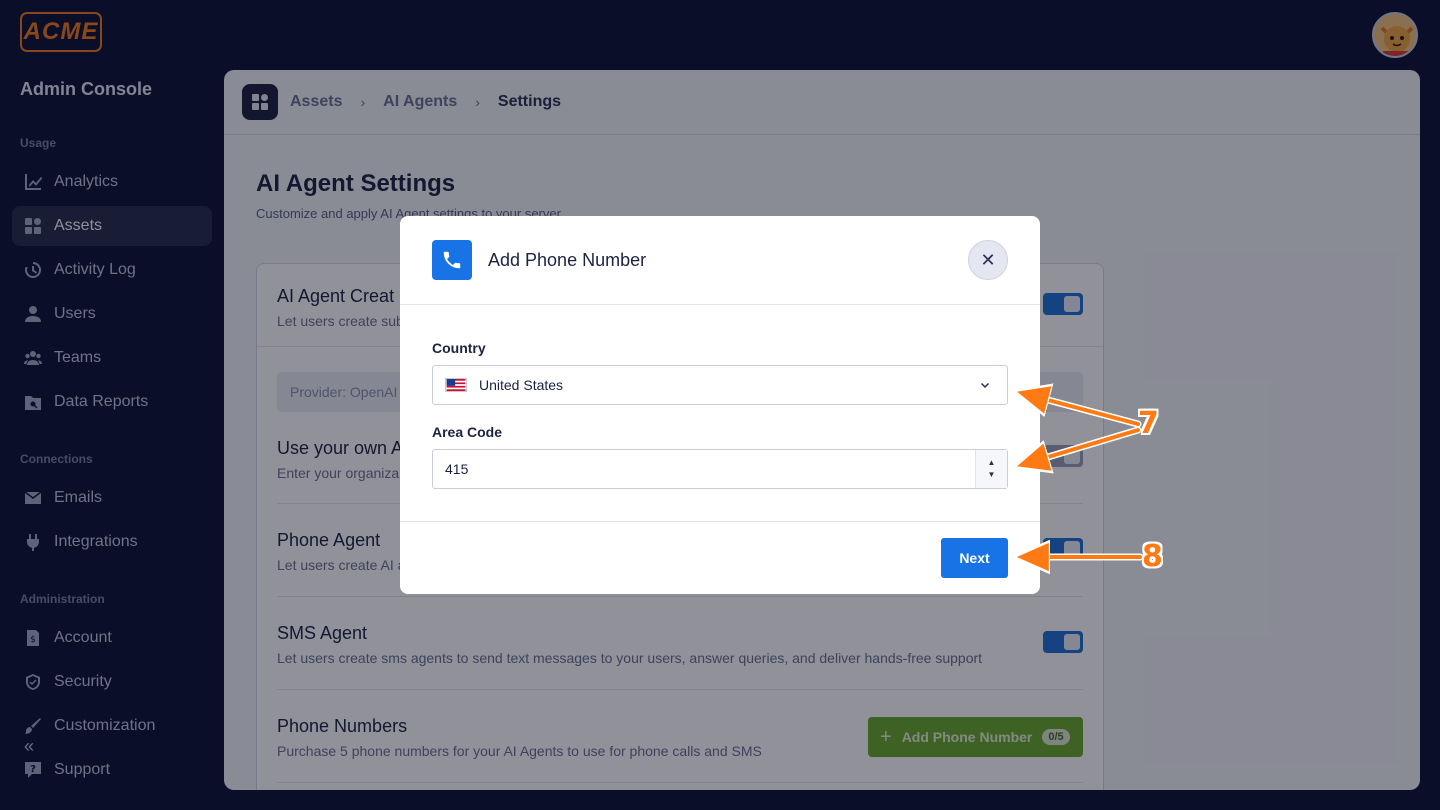 This screenshot has height=810, width=1440. I want to click on stepper-down-icon: ▼, so click(992, 475).